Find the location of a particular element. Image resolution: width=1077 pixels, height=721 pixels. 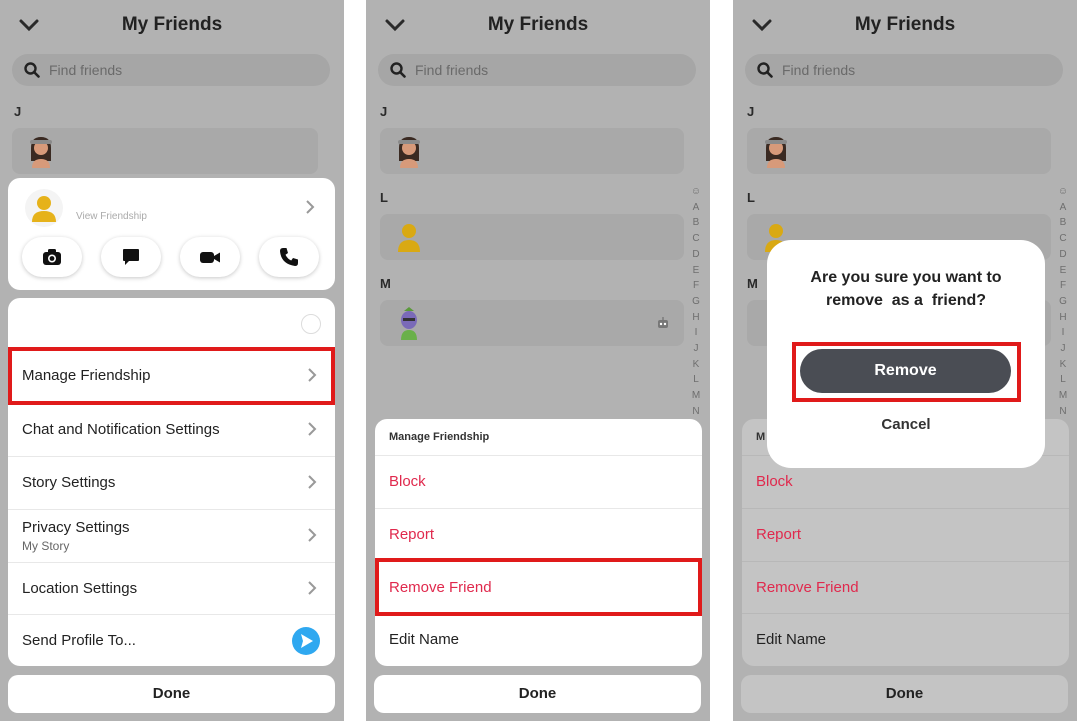

item-label: Block is located at coordinates (774, 481).